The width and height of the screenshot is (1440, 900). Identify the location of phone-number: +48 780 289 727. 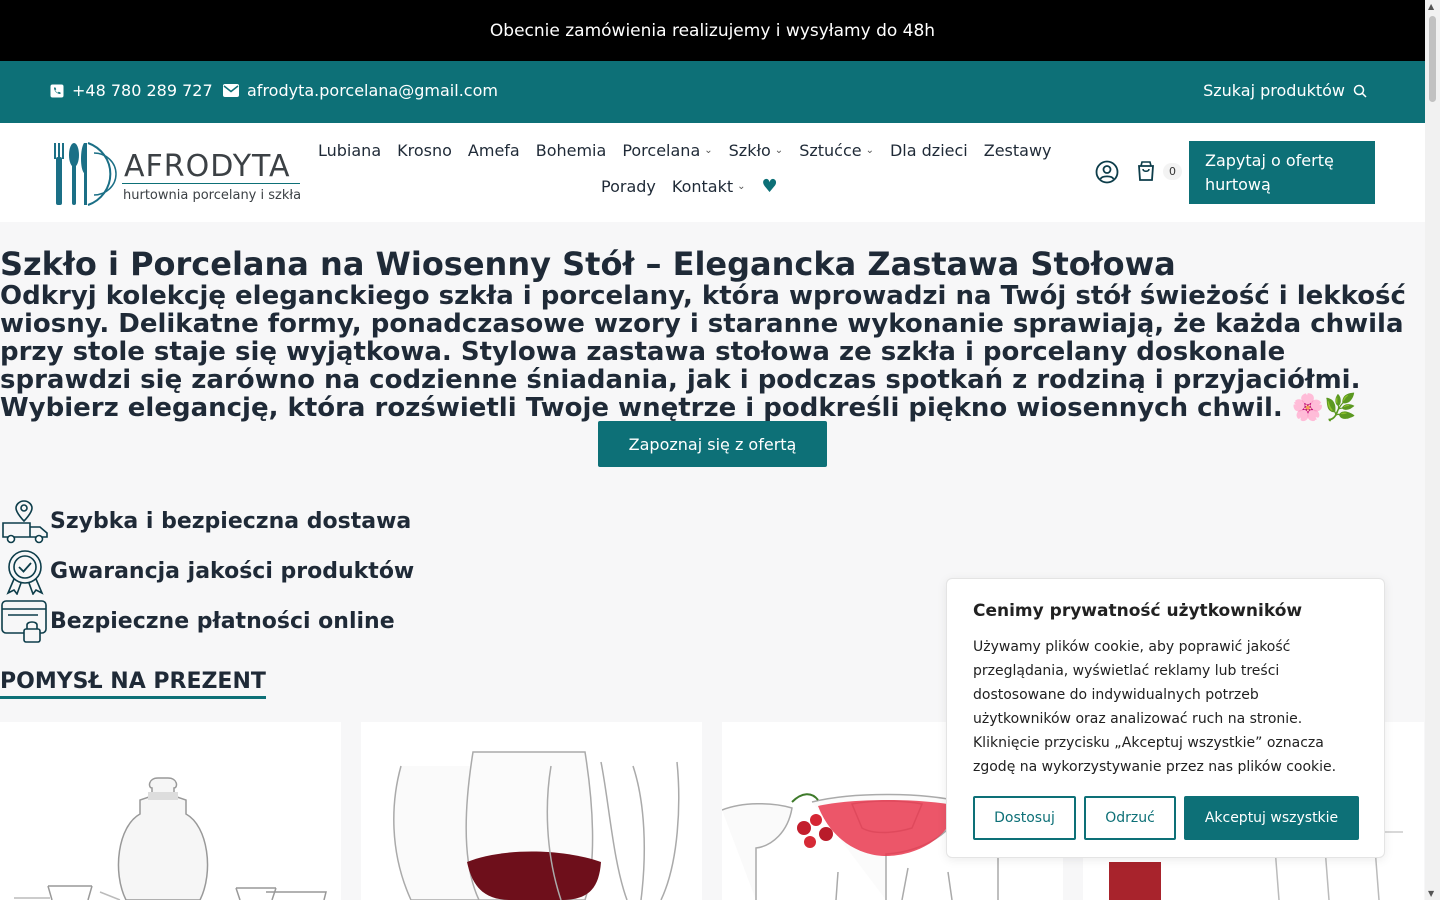
(142, 90).